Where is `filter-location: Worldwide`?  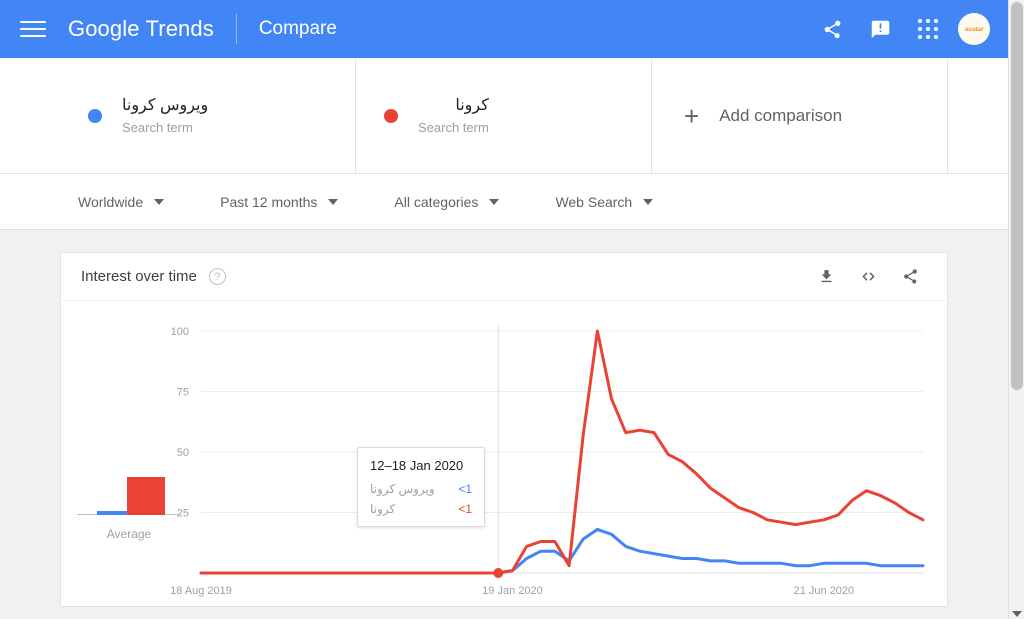 filter-location: Worldwide is located at coordinates (121, 201).